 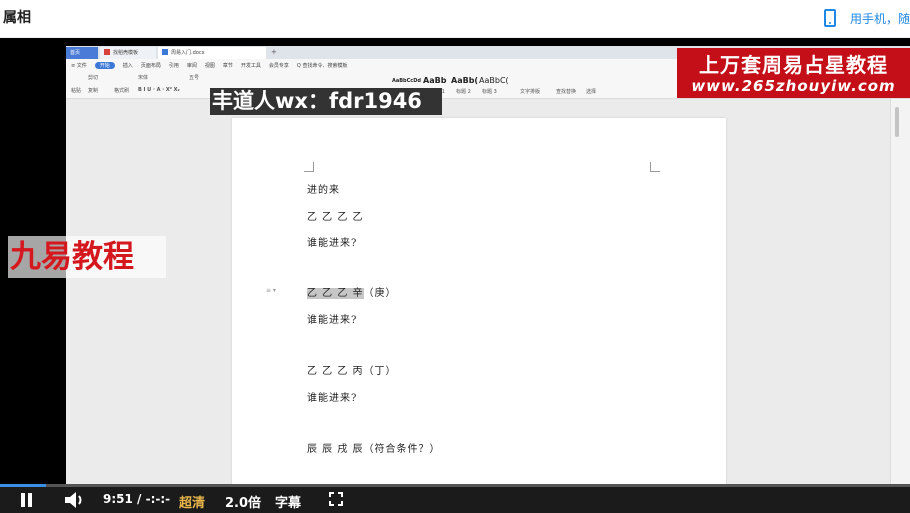 What do you see at coordinates (250, 65) in the screenshot?
I see `menu-developer: 开发工具` at bounding box center [250, 65].